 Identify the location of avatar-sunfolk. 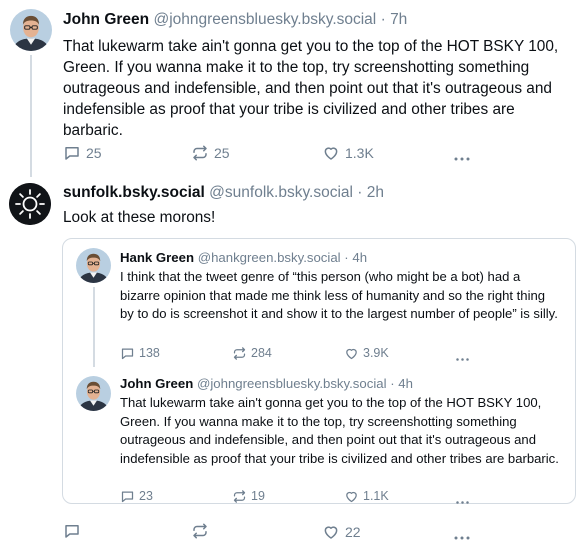
(30, 204).